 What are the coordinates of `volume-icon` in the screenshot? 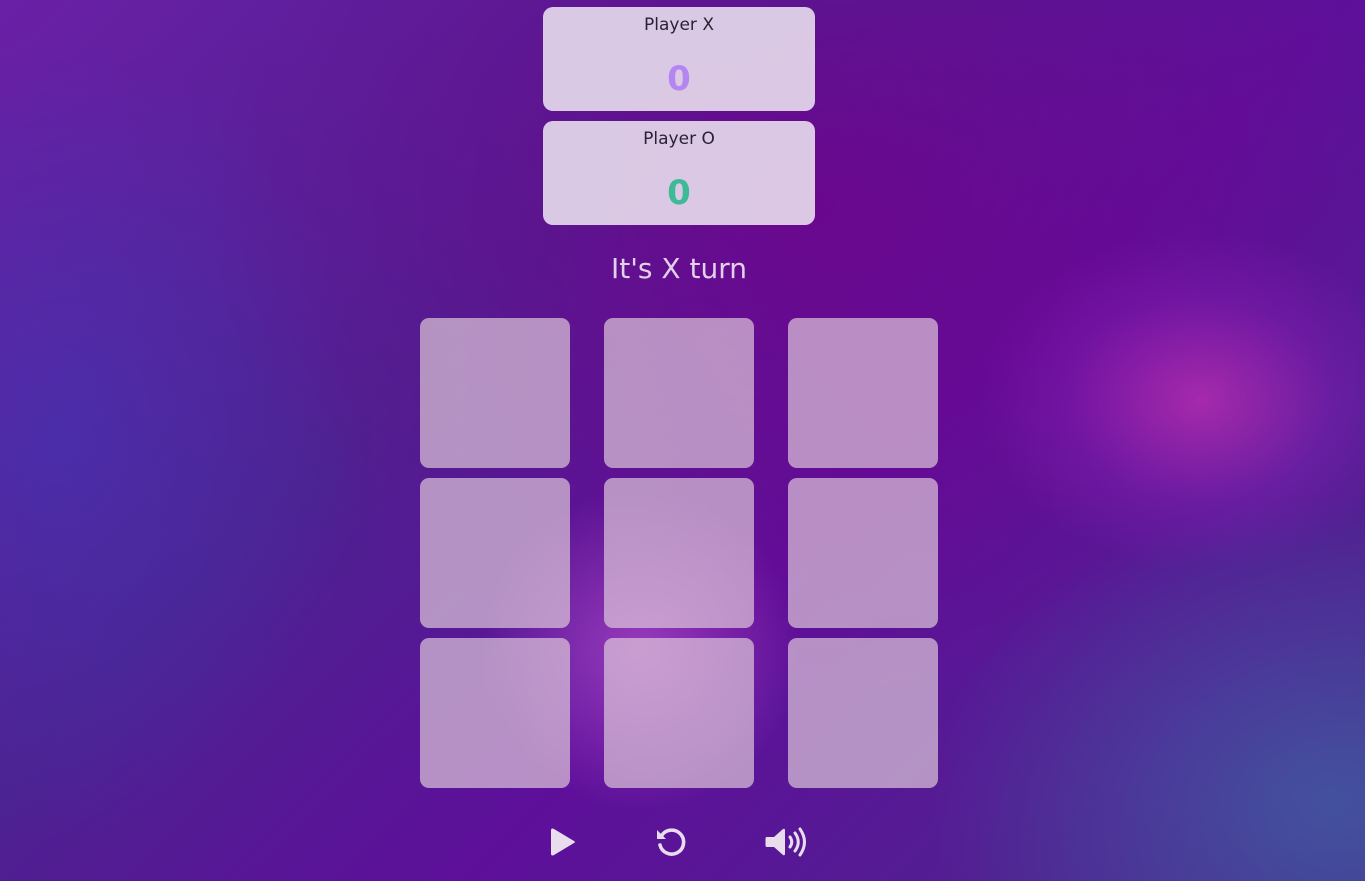 It's located at (785, 842).